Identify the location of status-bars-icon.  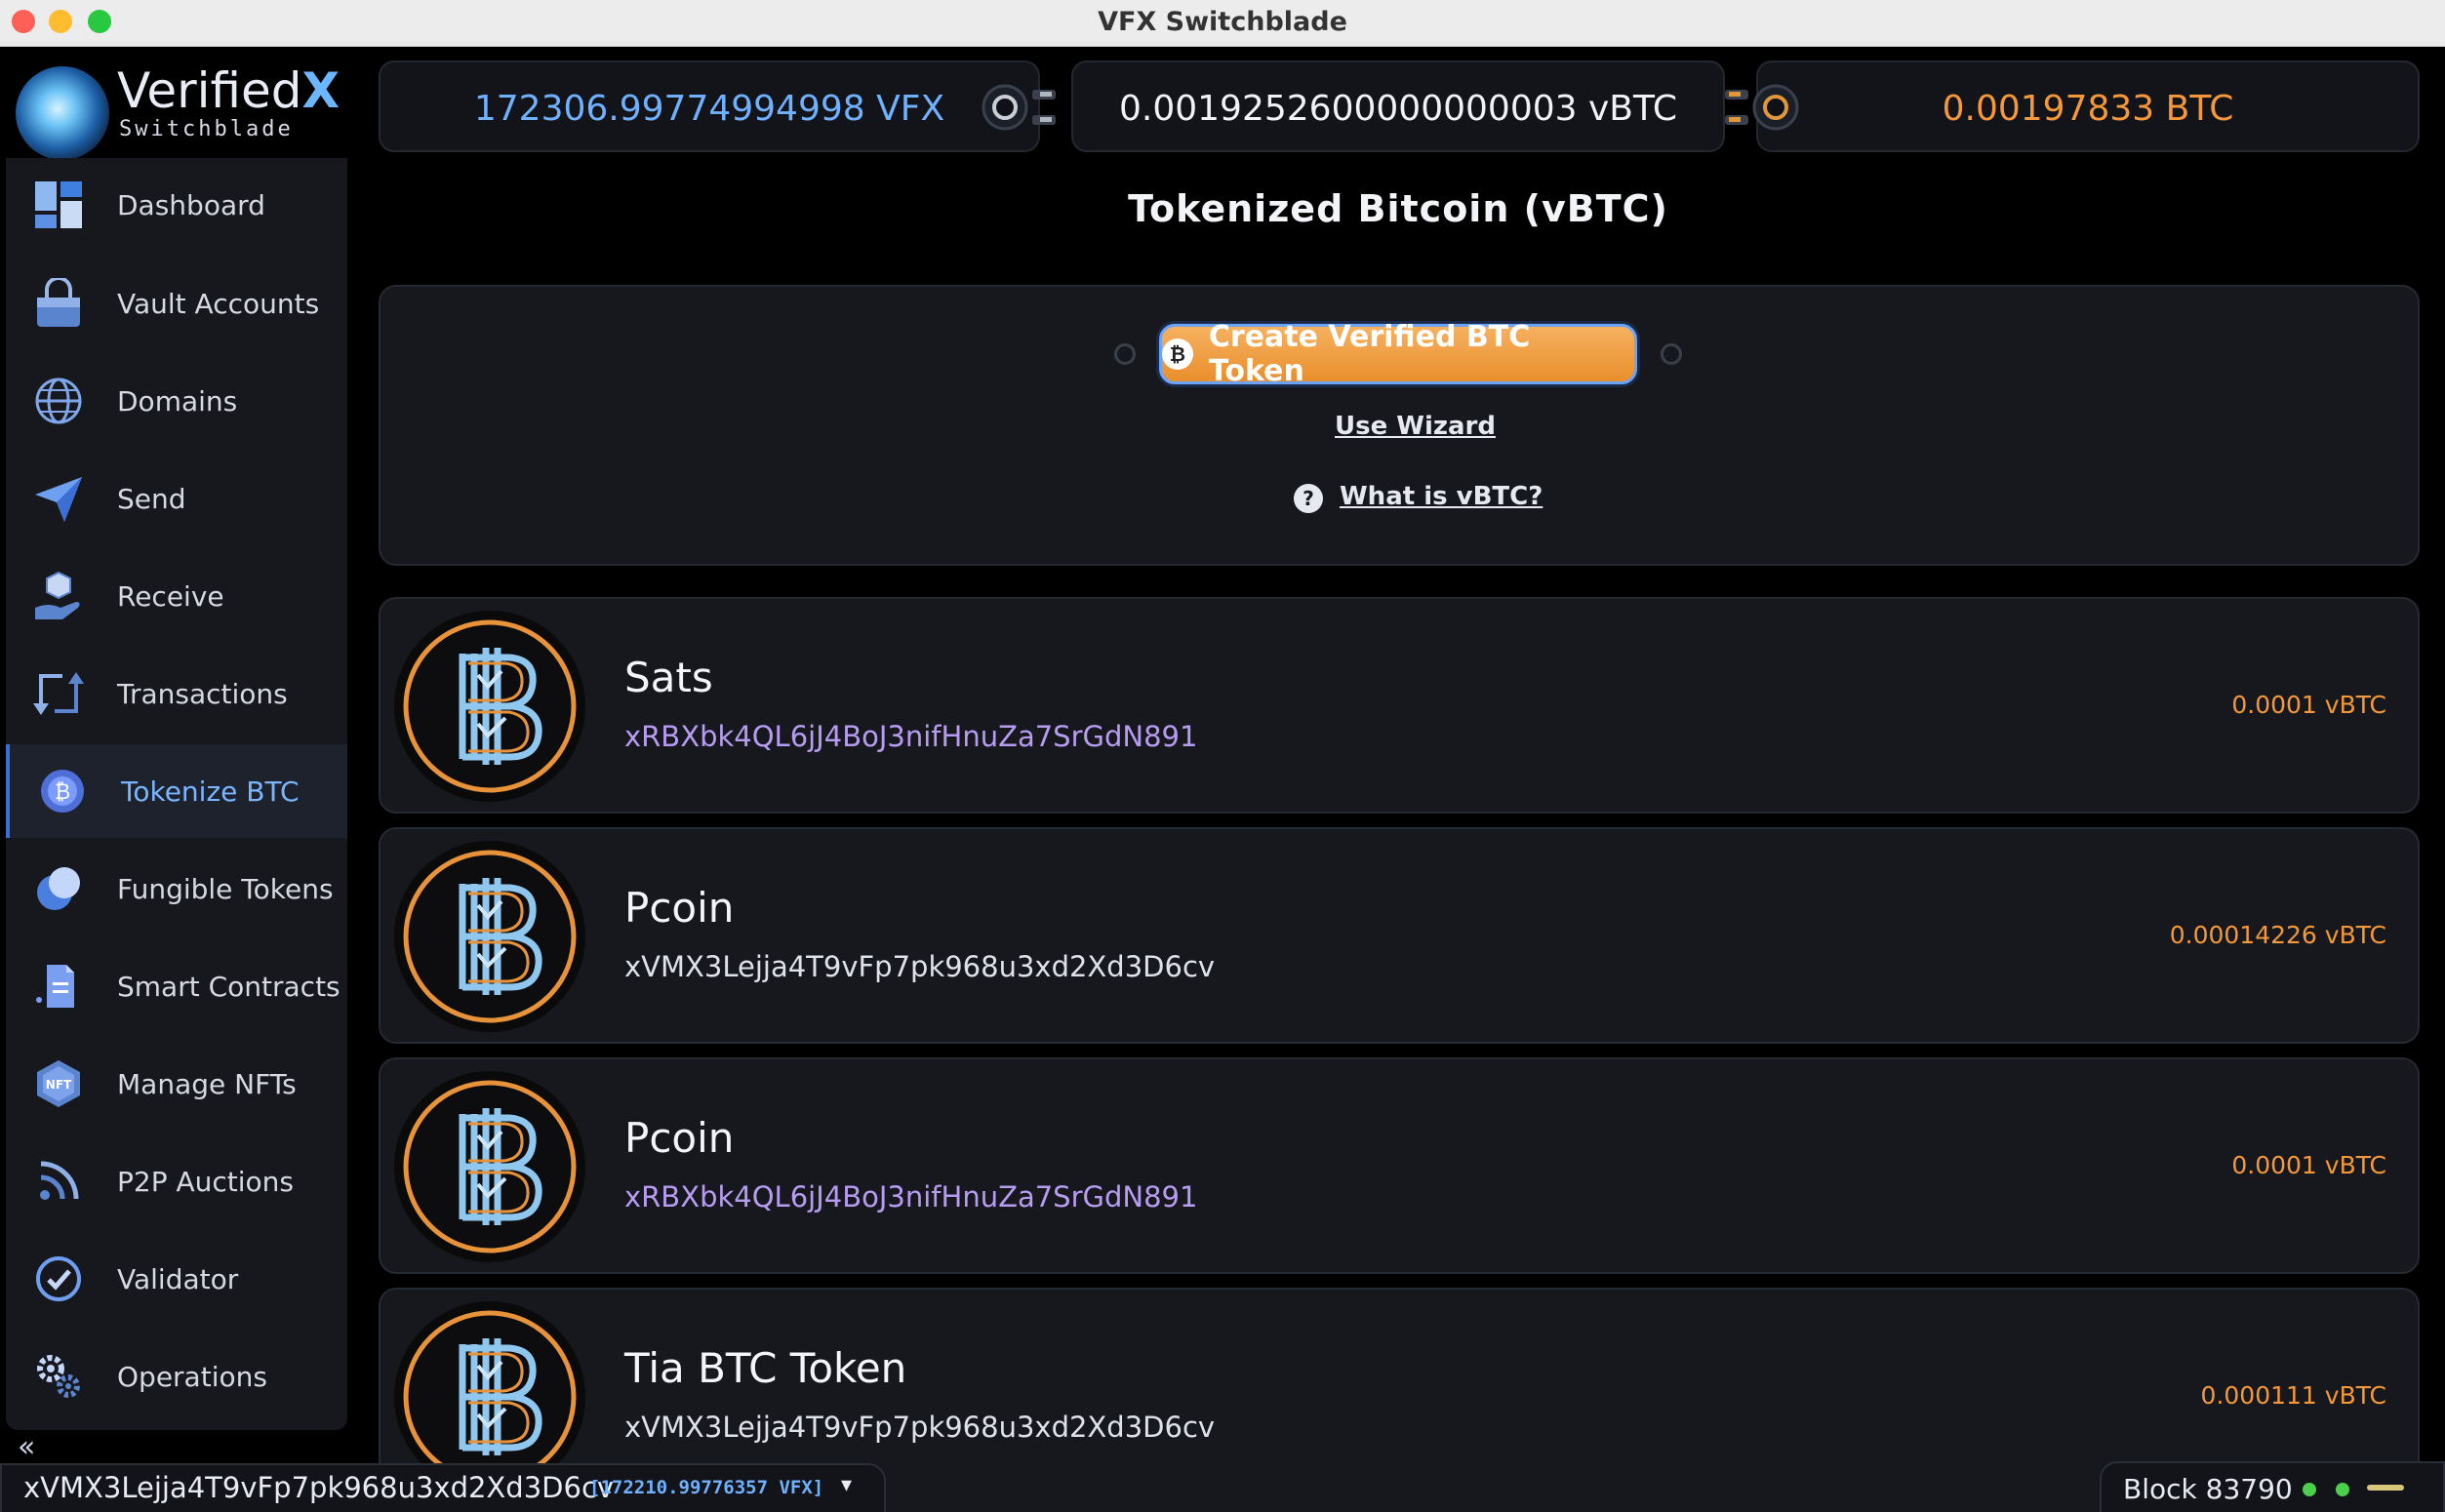
(2385, 1488).